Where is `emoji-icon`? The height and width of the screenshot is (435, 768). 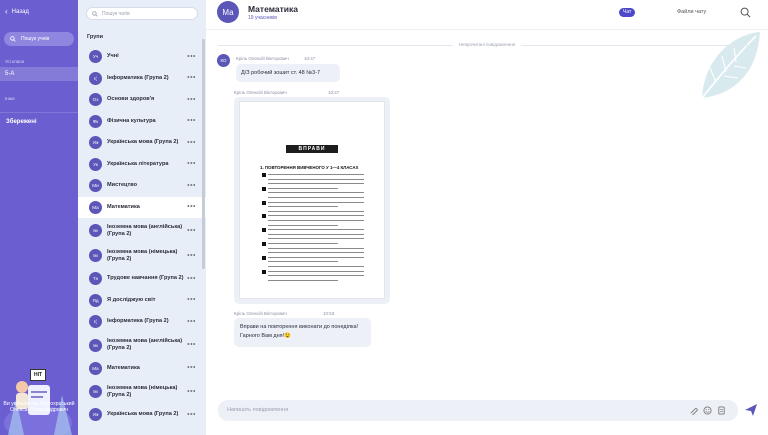 emoji-icon is located at coordinates (707, 410).